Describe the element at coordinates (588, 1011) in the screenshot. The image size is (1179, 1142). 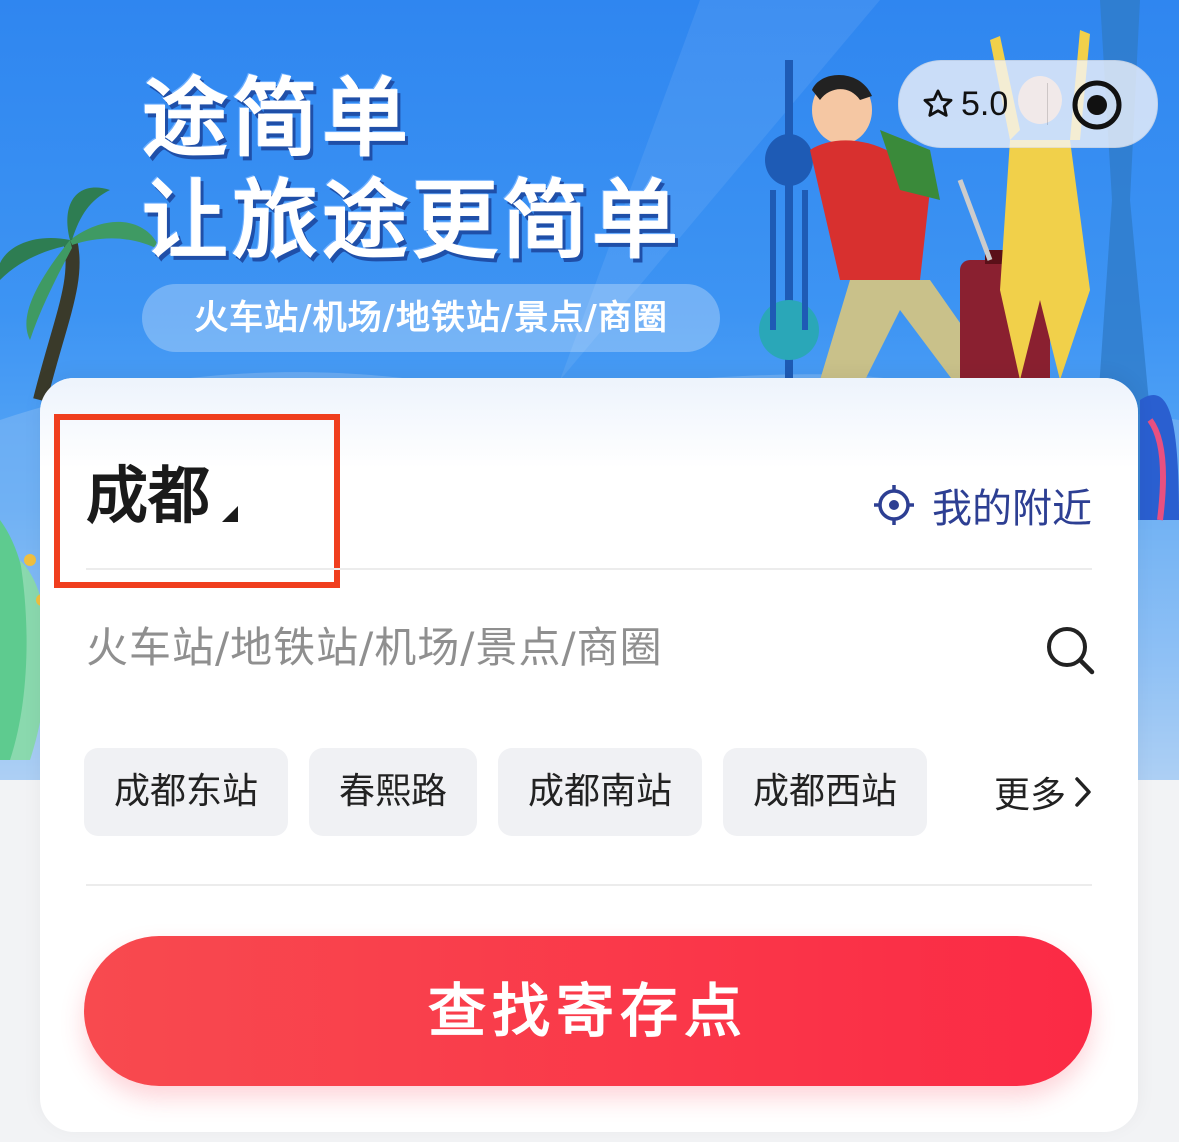
I see `find-storage-button: 查找寄存点` at that location.